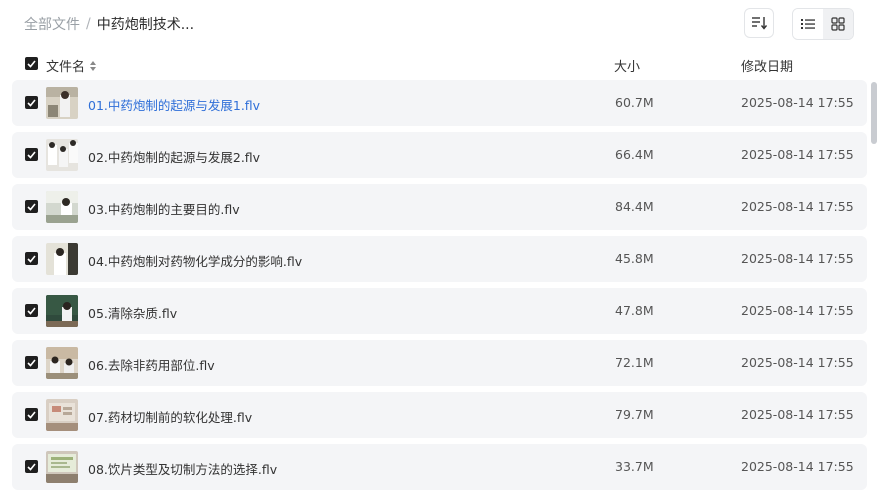  Describe the element at coordinates (634, 362) in the screenshot. I see `file-size: 72.1M` at that location.